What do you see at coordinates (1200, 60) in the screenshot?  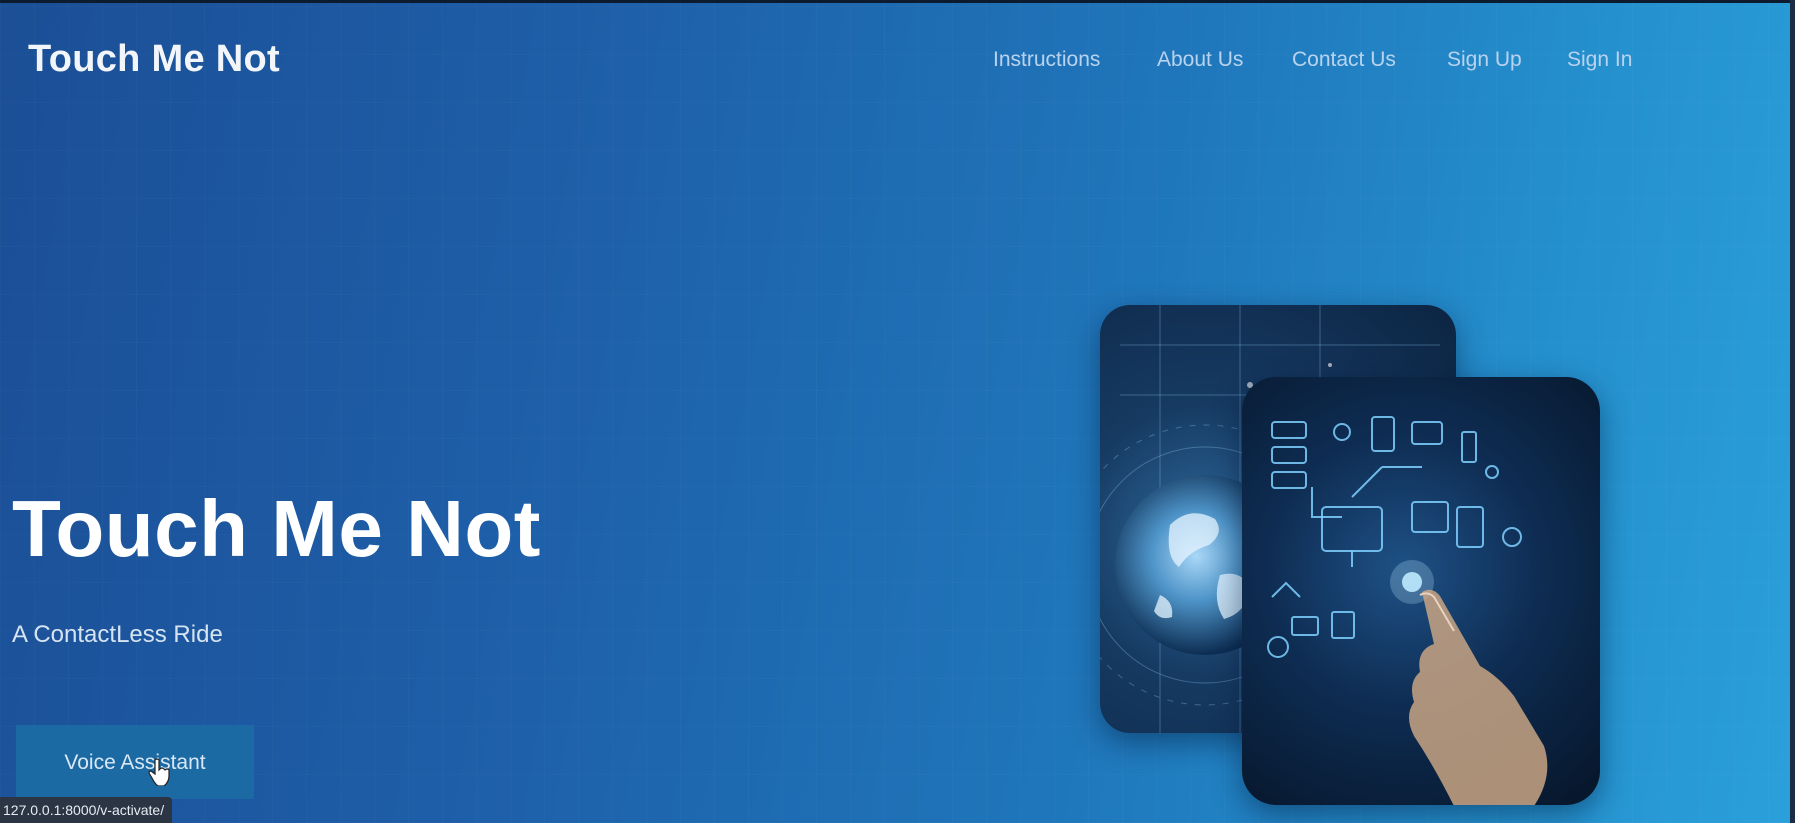 I see `nav-about-us: About Us` at bounding box center [1200, 60].